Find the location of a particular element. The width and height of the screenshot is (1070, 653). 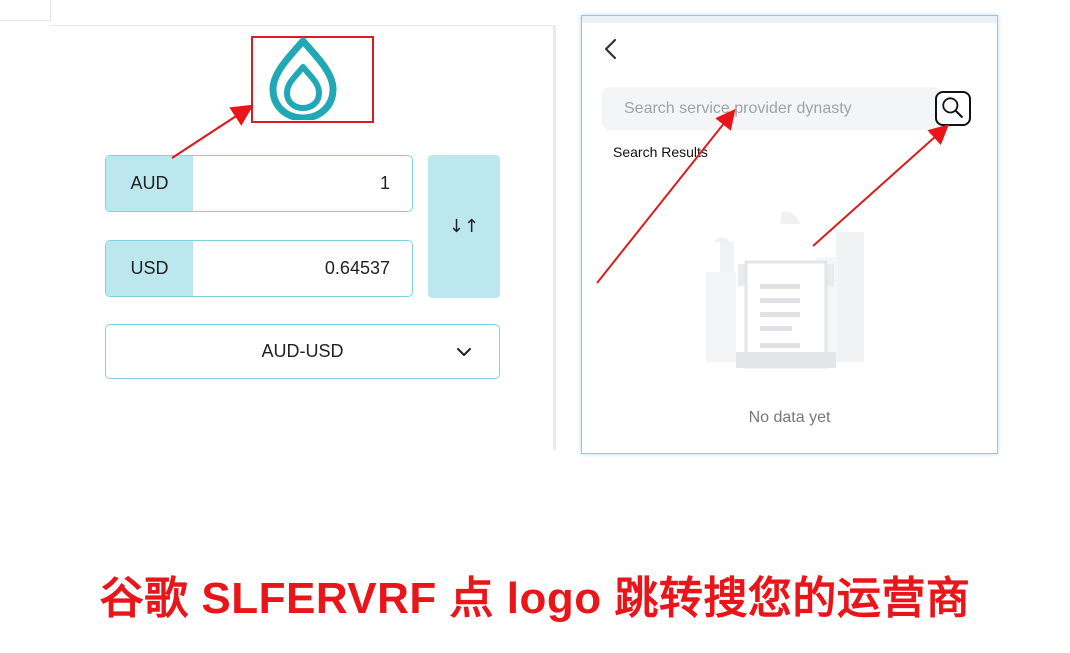

swap-arrows-icon: ↓↑ is located at coordinates (464, 226).